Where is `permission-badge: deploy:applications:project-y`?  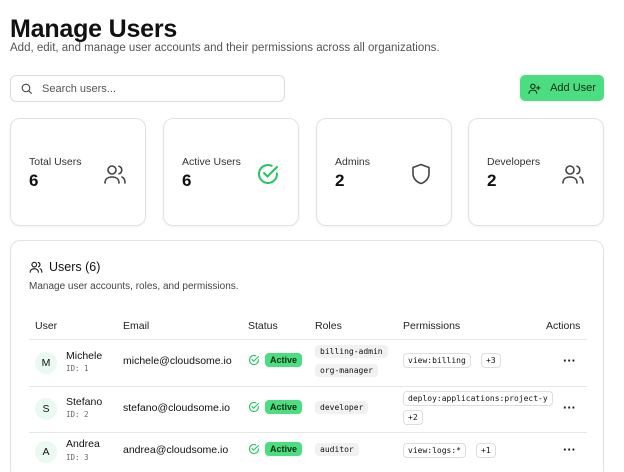
permission-badge: deploy:applications:project-y is located at coordinates (478, 398).